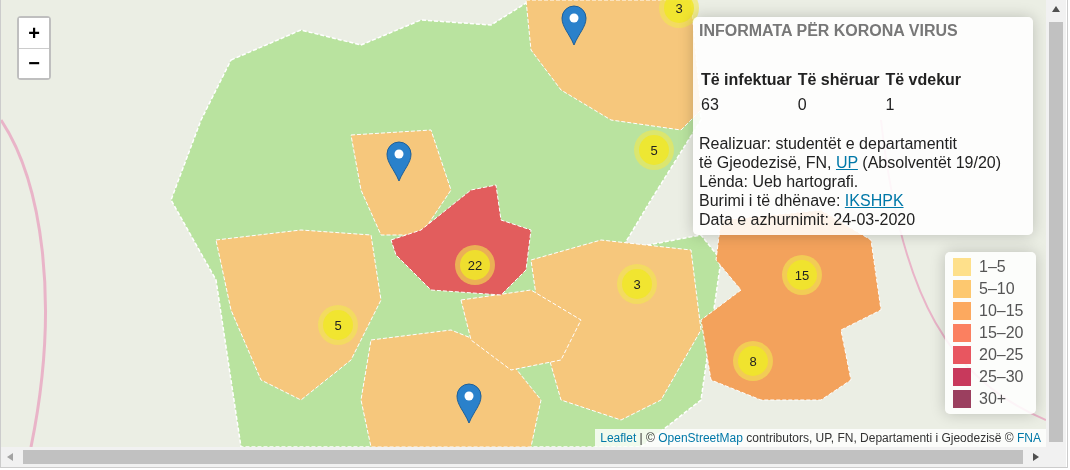 This screenshot has height=470, width=1070. Describe the element at coordinates (874, 200) in the screenshot. I see `link: IKSHPK` at that location.